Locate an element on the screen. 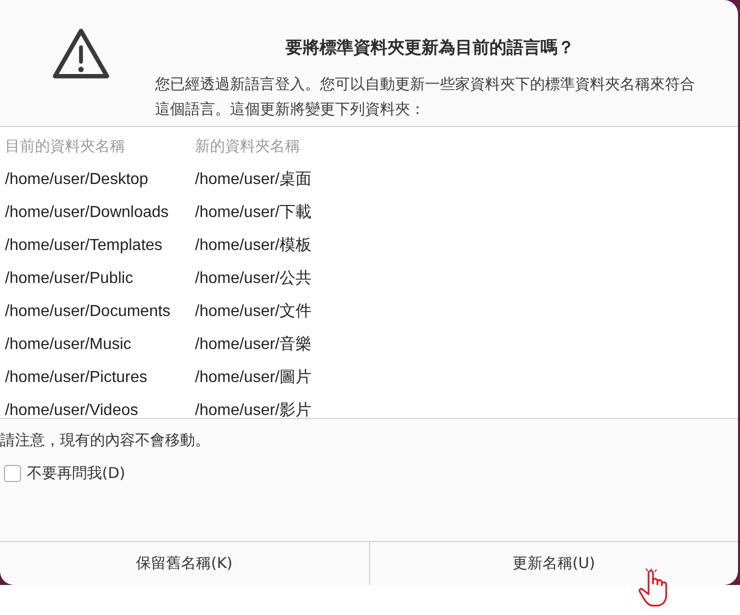 The height and width of the screenshot is (615, 740). table-cell-text: /home/user/Desktop is located at coordinates (77, 179).